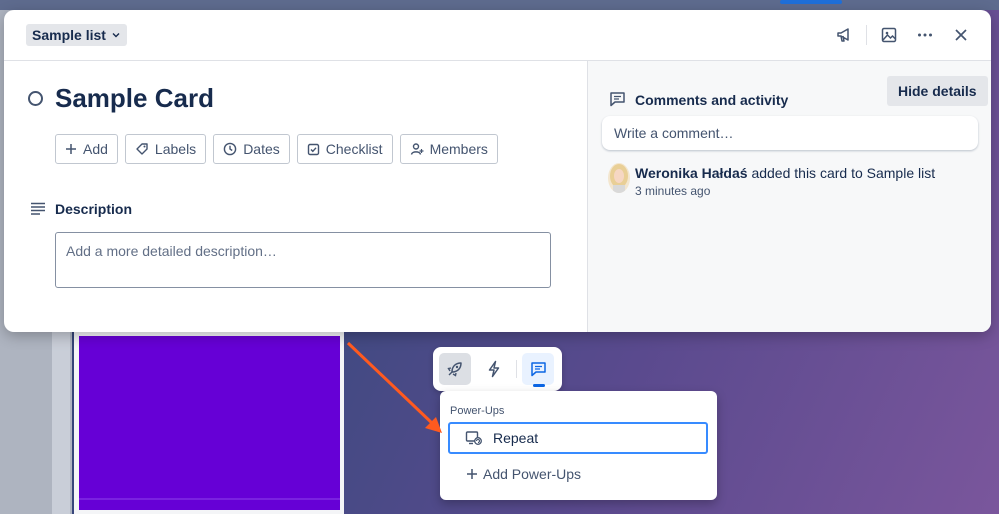 The width and height of the screenshot is (999, 514). I want to click on board-background-column, so click(61, 407).